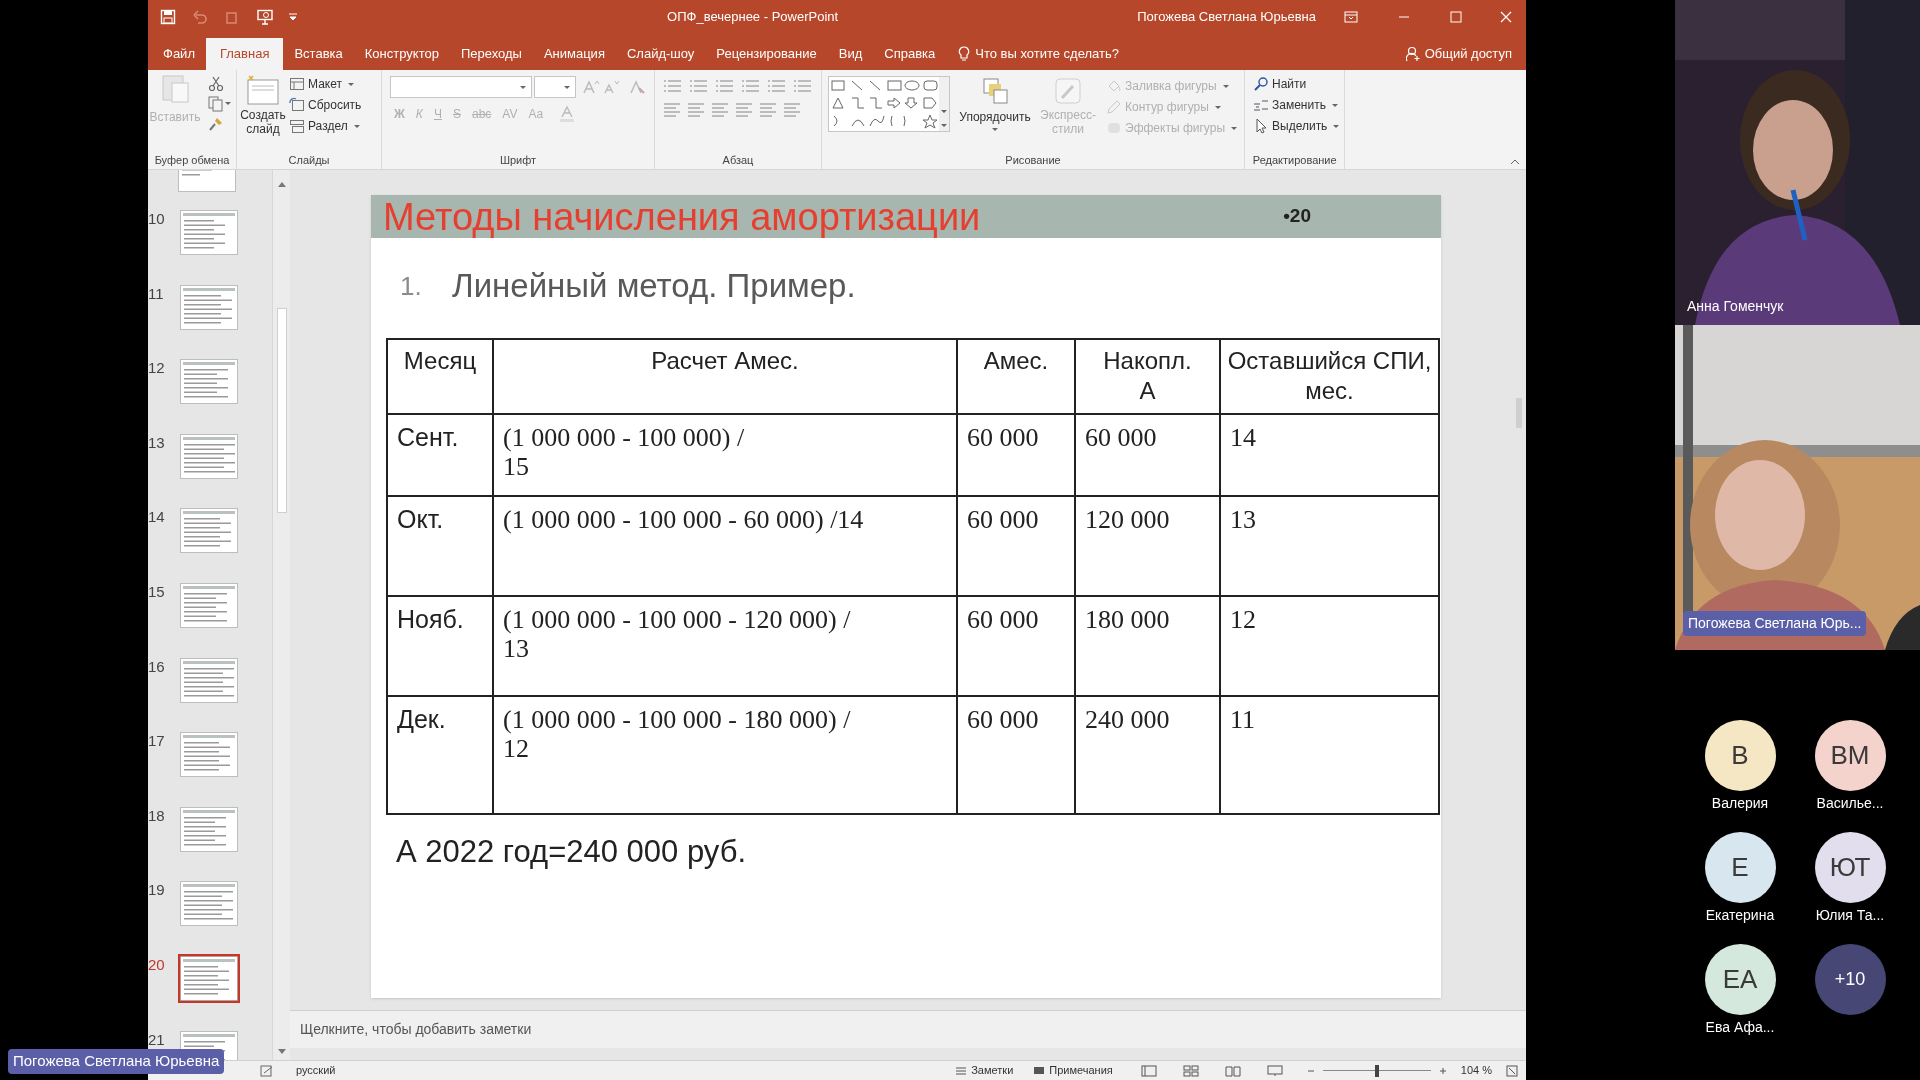 The image size is (1920, 1080). I want to click on group-label: Слайды, so click(309, 160).